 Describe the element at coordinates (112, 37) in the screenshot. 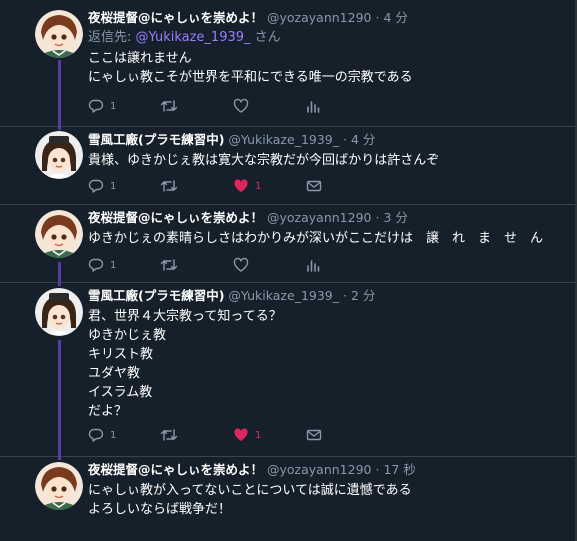

I see `reply-prefix: 返信先:` at that location.